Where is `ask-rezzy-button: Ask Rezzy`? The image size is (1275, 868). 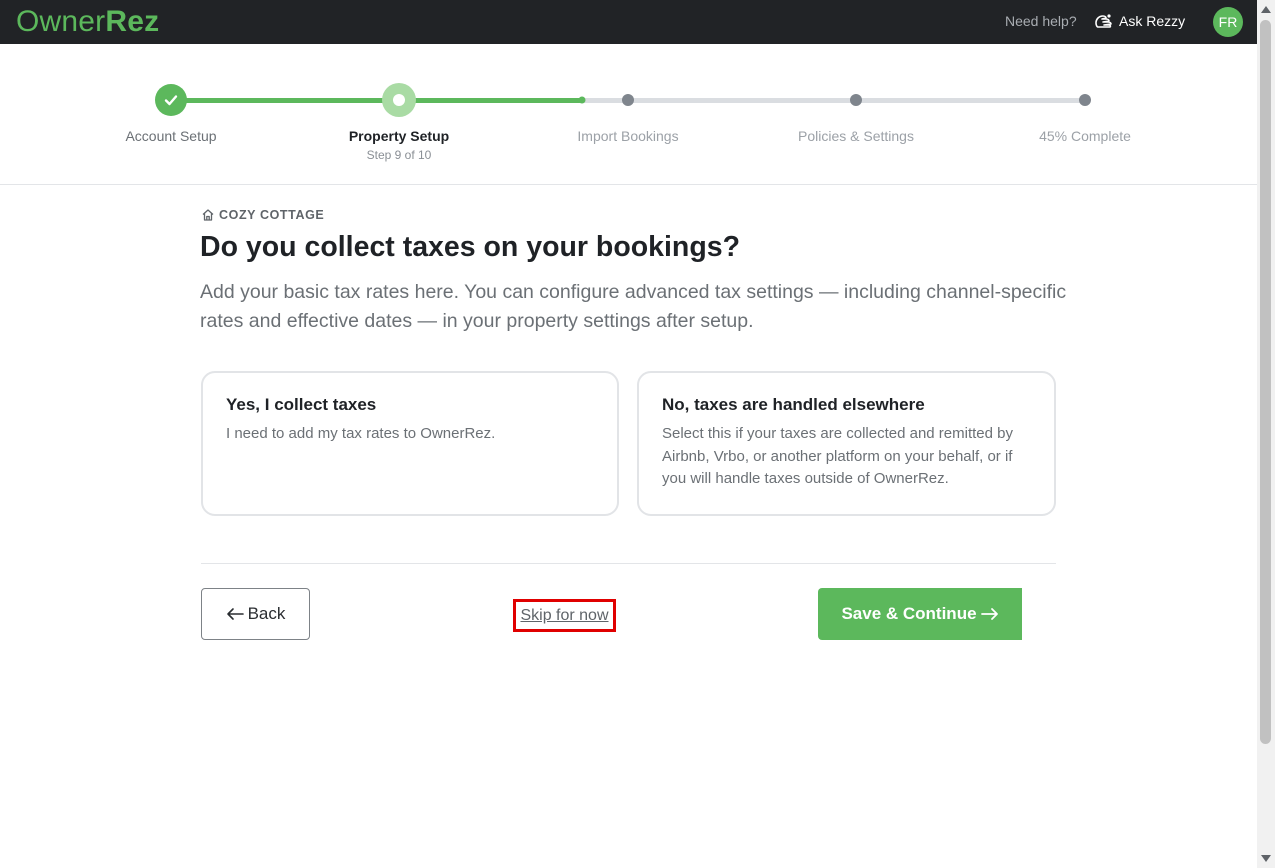 ask-rezzy-button: Ask Rezzy is located at coordinates (1139, 21).